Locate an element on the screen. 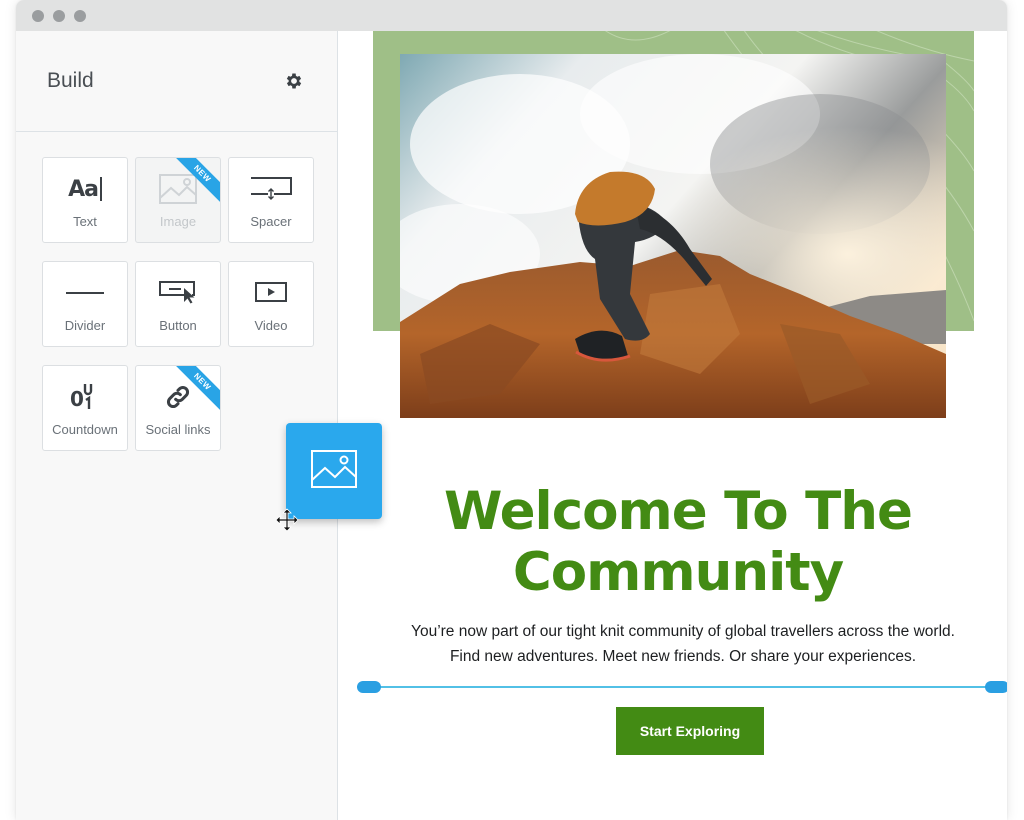  divider-icon is located at coordinates (85, 293).